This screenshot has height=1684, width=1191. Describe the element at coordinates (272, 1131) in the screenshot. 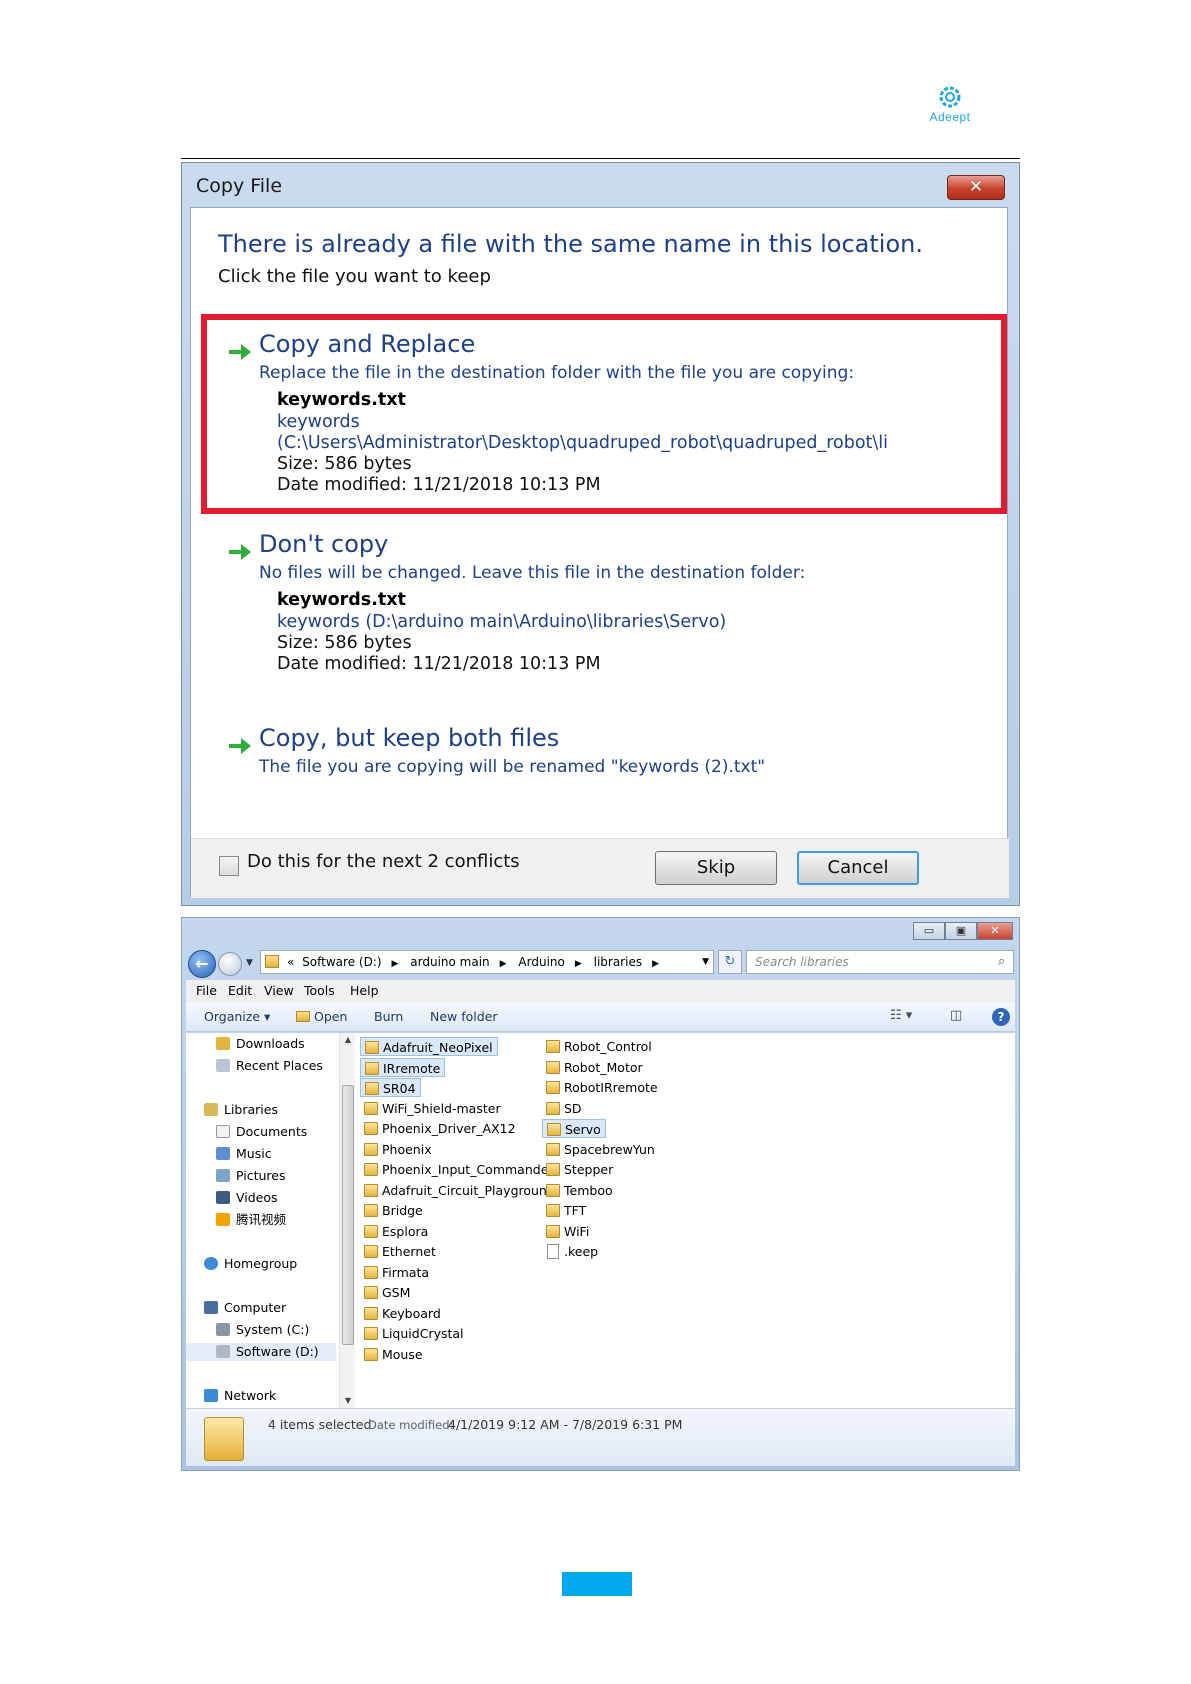

I see `nav-label: Documents` at that location.